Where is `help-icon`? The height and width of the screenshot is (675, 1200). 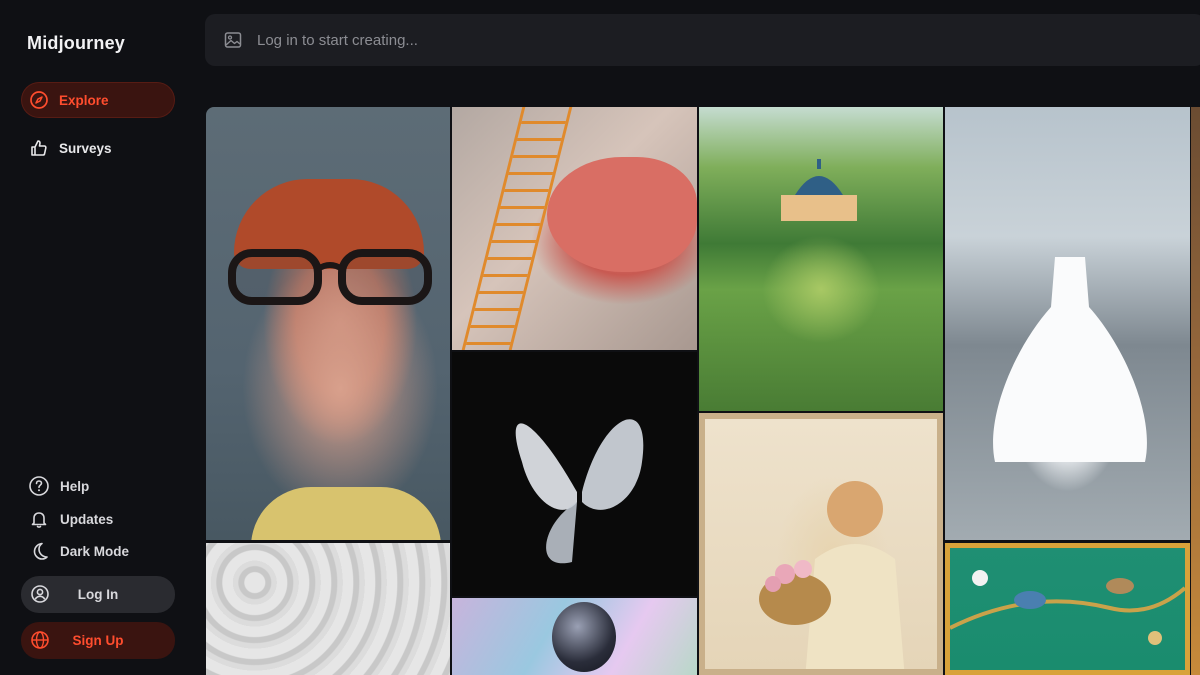
help-icon is located at coordinates (39, 486).